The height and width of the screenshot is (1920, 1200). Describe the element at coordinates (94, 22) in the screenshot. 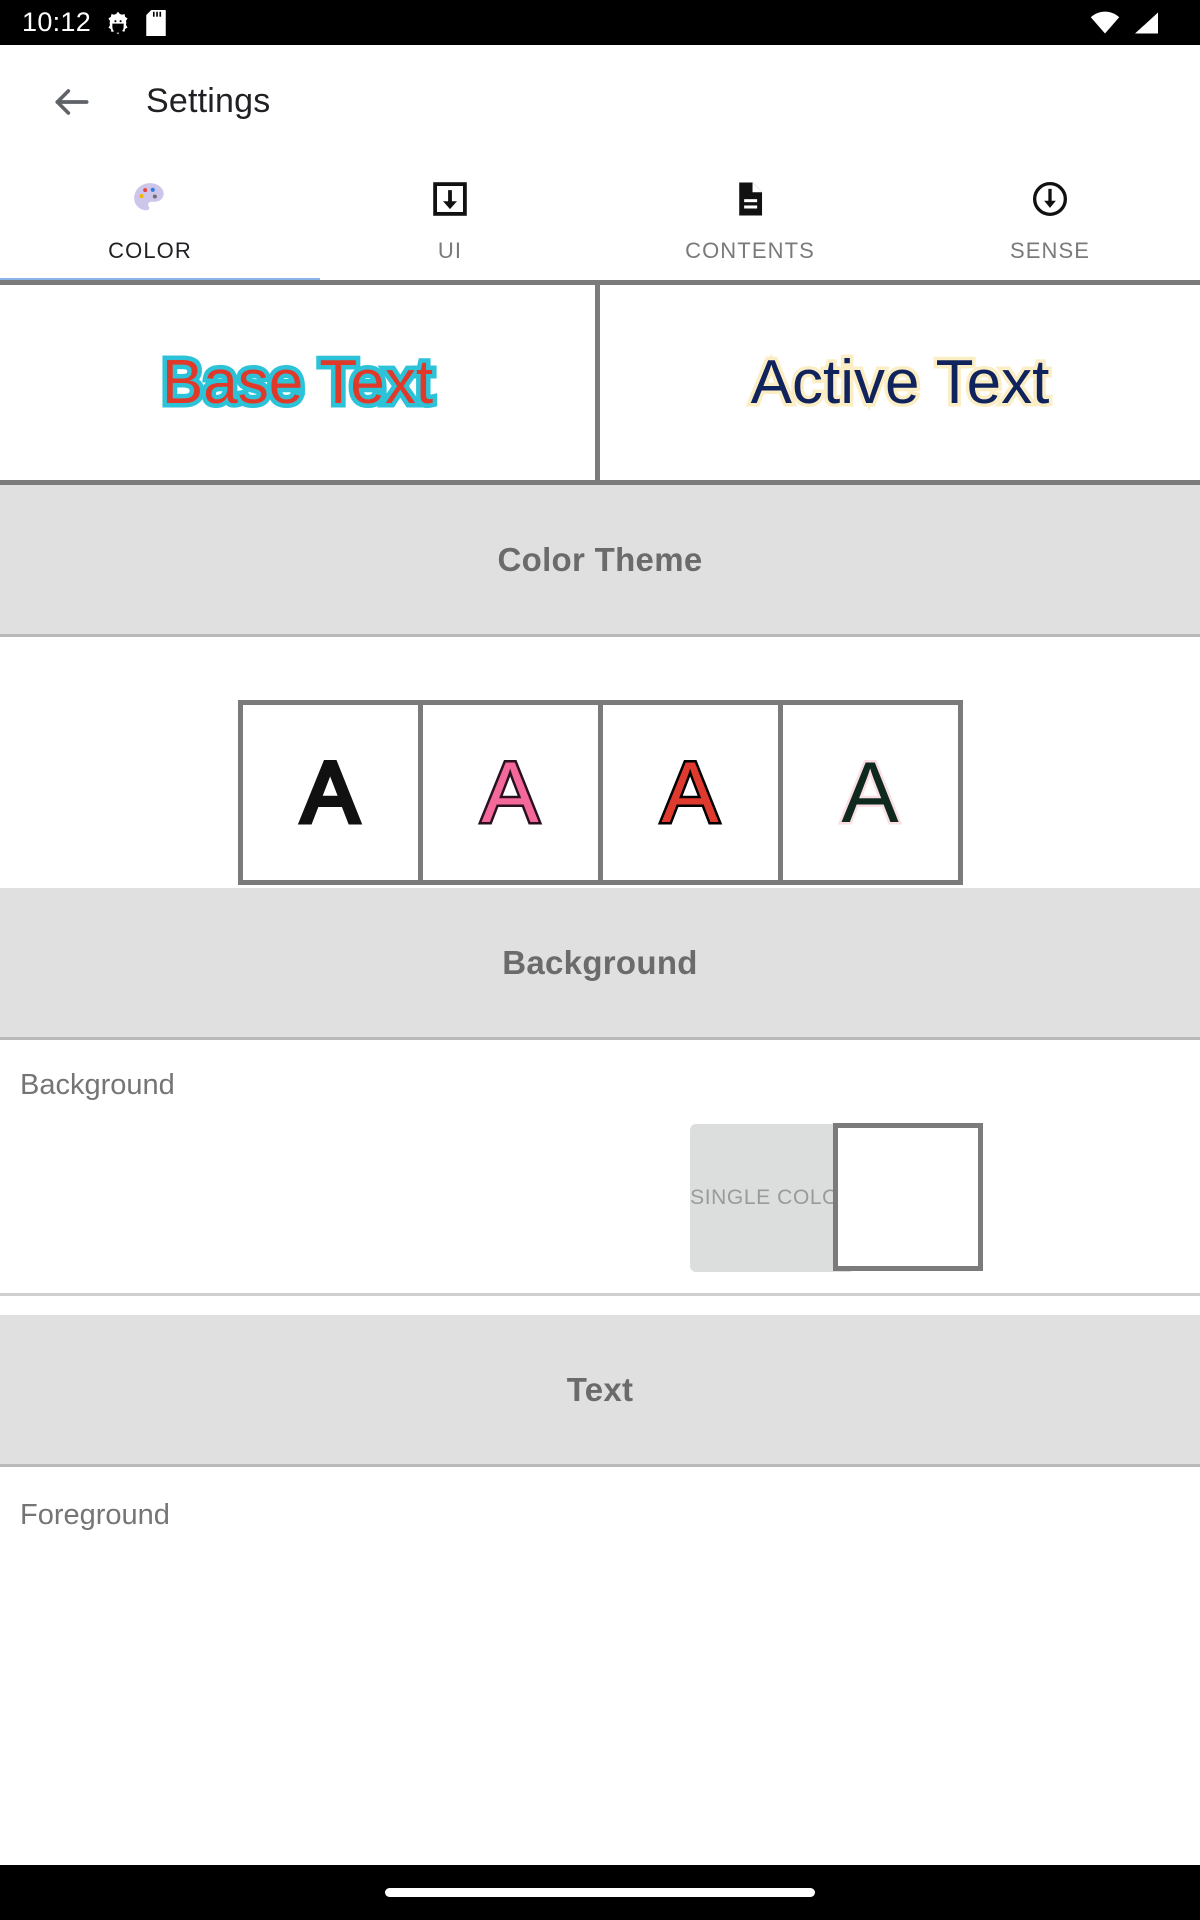

I see `status-bar-left: 10:12` at that location.